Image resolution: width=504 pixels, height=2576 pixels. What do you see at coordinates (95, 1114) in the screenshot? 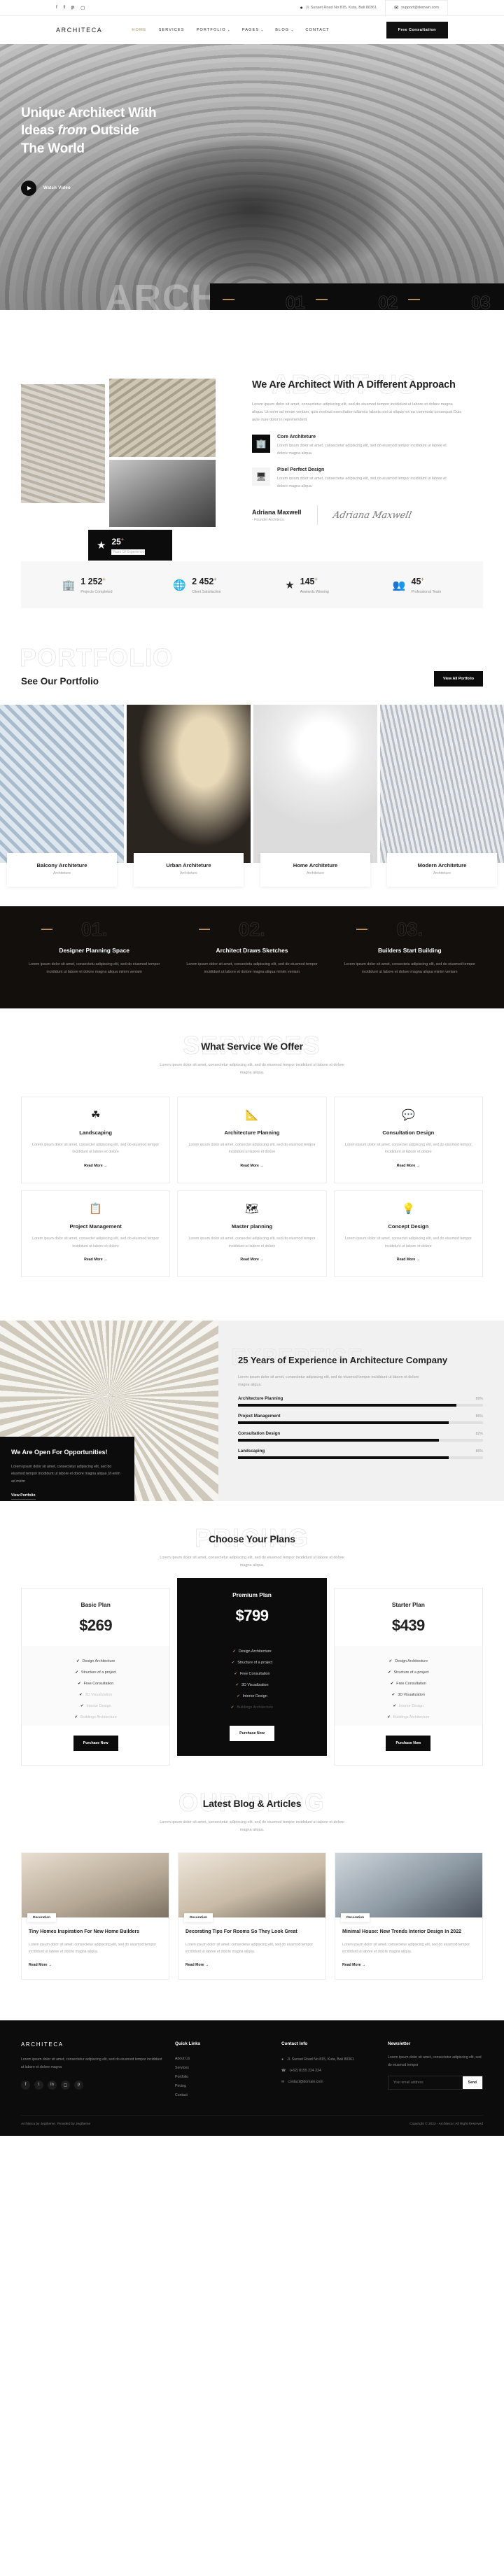
I see `tree-landscape-icon: ☘` at bounding box center [95, 1114].